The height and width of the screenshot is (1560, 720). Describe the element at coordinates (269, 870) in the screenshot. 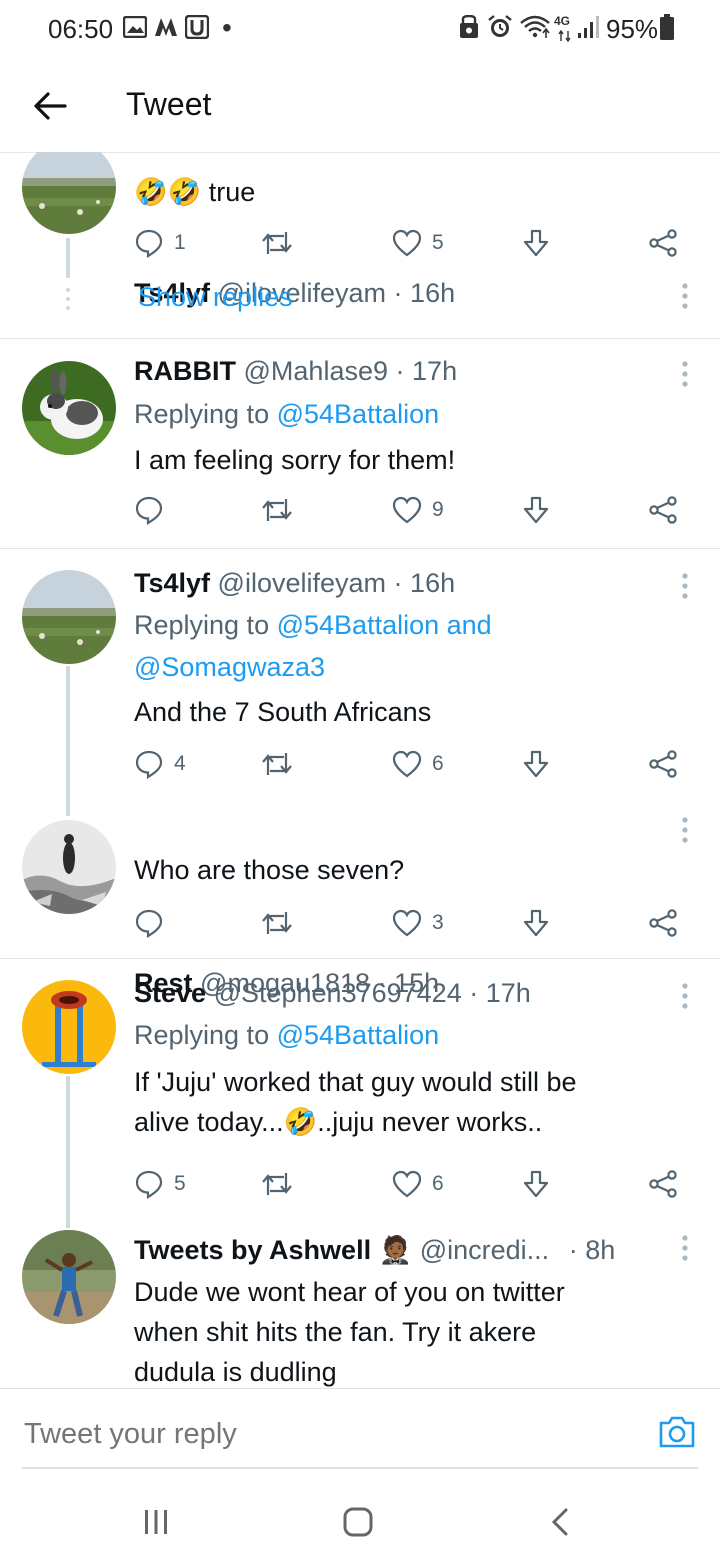

I see `tweet-text: Who are those seven?` at that location.